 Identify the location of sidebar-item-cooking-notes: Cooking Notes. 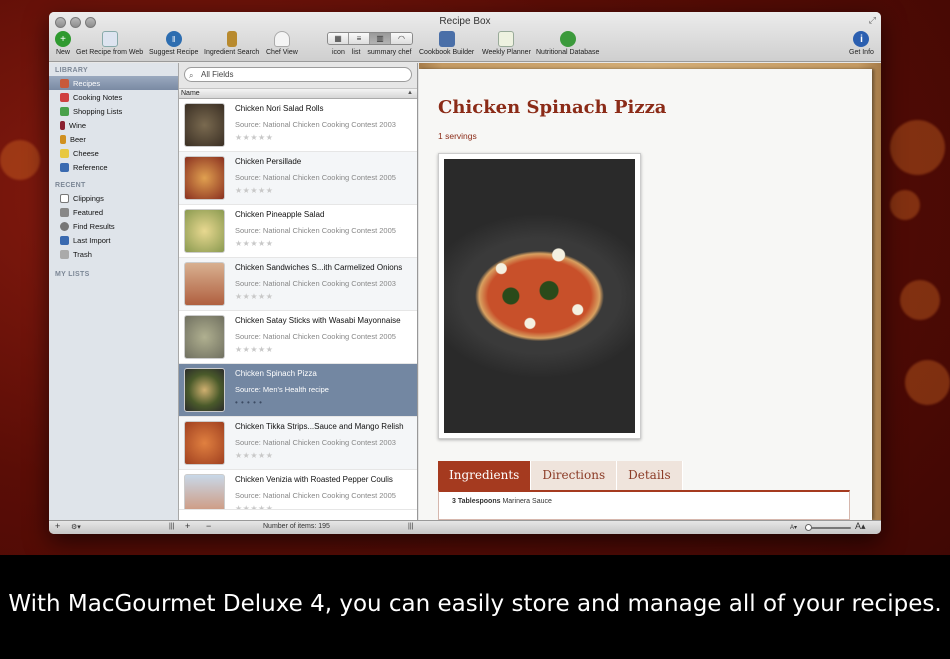
(113, 97).